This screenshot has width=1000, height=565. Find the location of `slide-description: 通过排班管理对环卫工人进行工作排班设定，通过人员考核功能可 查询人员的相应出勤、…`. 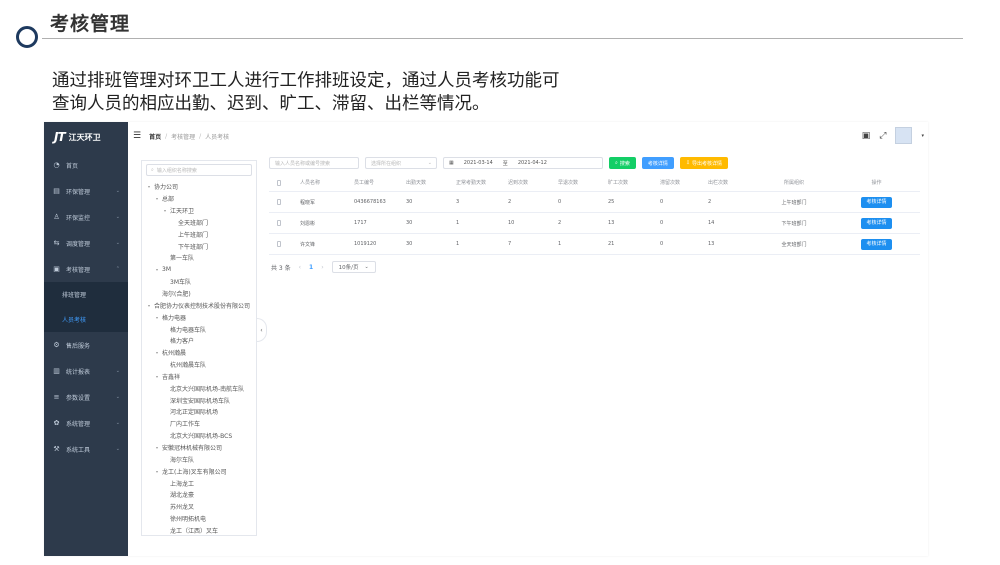

slide-description: 通过排班管理对环卫工人进行工作排班设定，通过人员考核功能可 查询人员的相应出勤、… is located at coordinates (372, 93).